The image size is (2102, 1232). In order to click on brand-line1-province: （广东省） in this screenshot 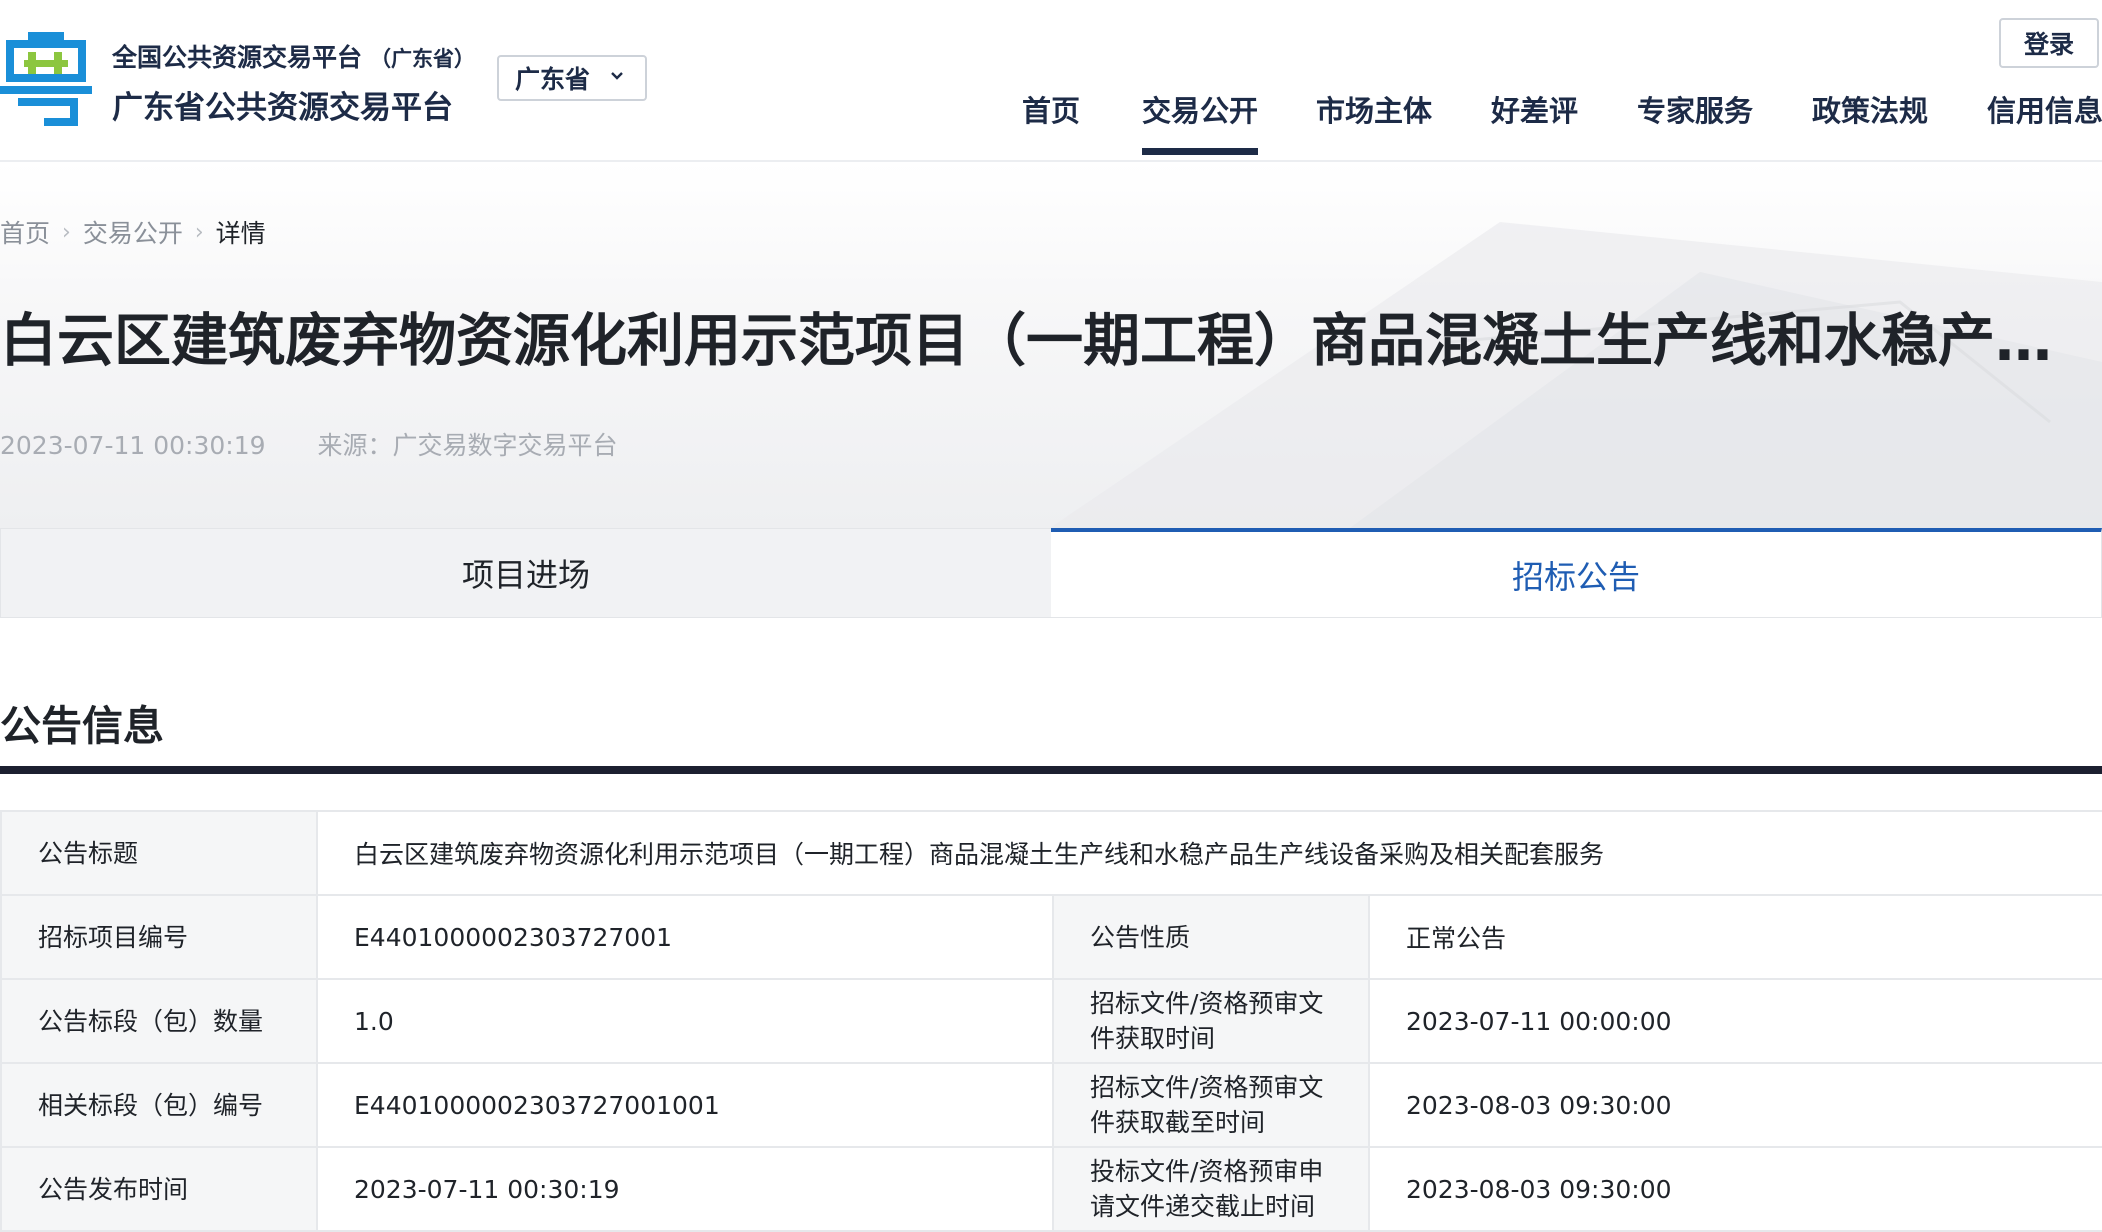, I will do `click(423, 59)`.